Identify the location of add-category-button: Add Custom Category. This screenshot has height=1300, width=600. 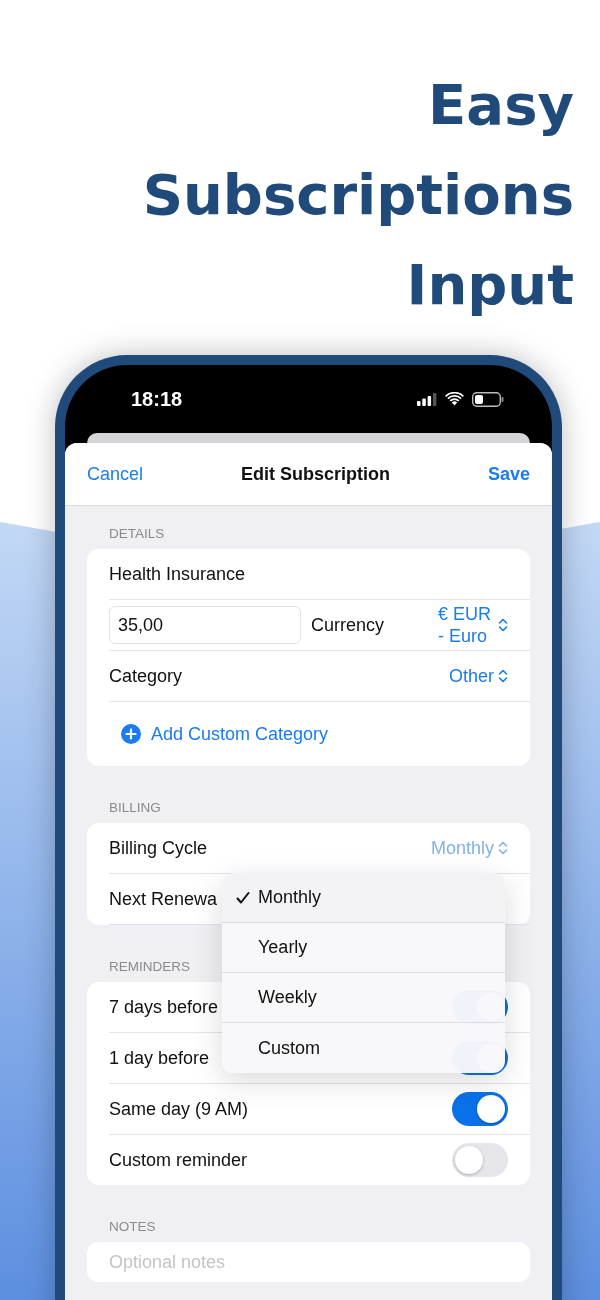
(219, 734).